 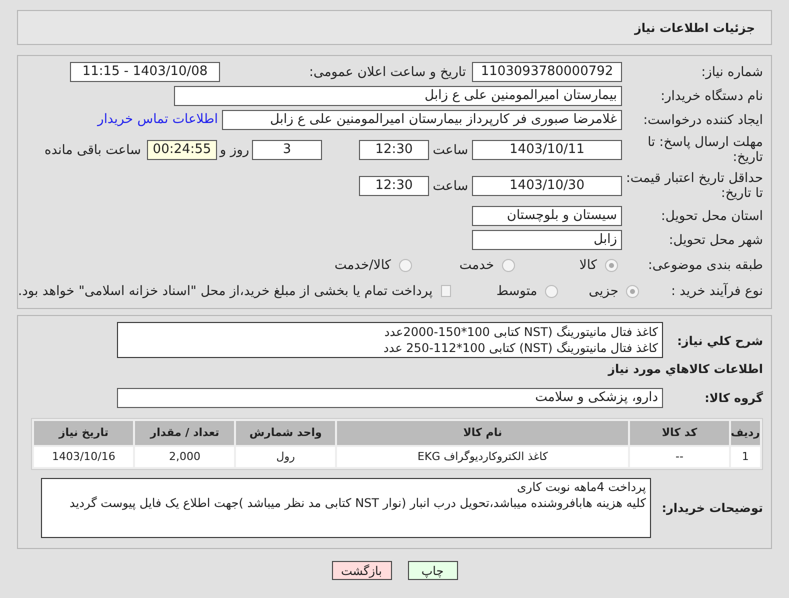 I want to click on text-field: 1103093780000792, so click(x=547, y=72).